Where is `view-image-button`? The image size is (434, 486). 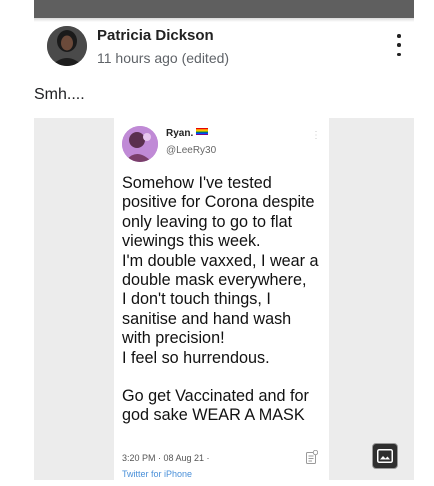
view-image-button is located at coordinates (385, 456).